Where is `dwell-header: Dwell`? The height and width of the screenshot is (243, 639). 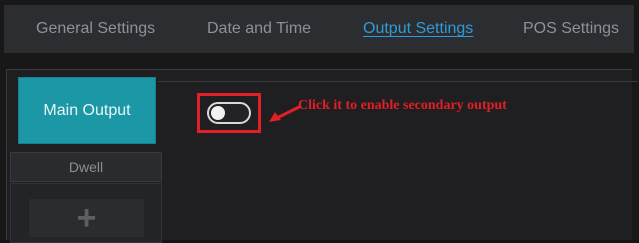
dwell-header: Dwell is located at coordinates (86, 167).